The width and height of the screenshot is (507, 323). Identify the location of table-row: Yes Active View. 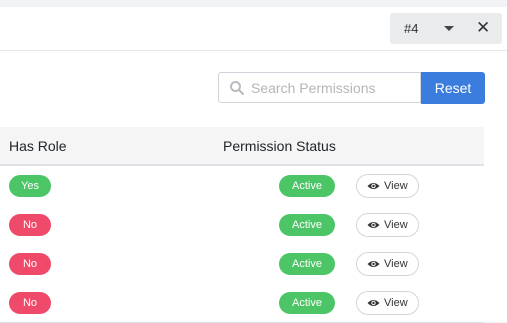
(242, 186).